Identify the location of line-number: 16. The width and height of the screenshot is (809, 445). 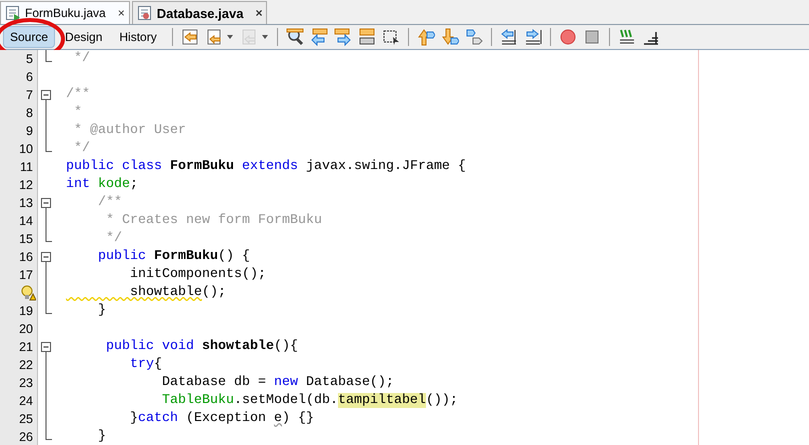
(26, 257).